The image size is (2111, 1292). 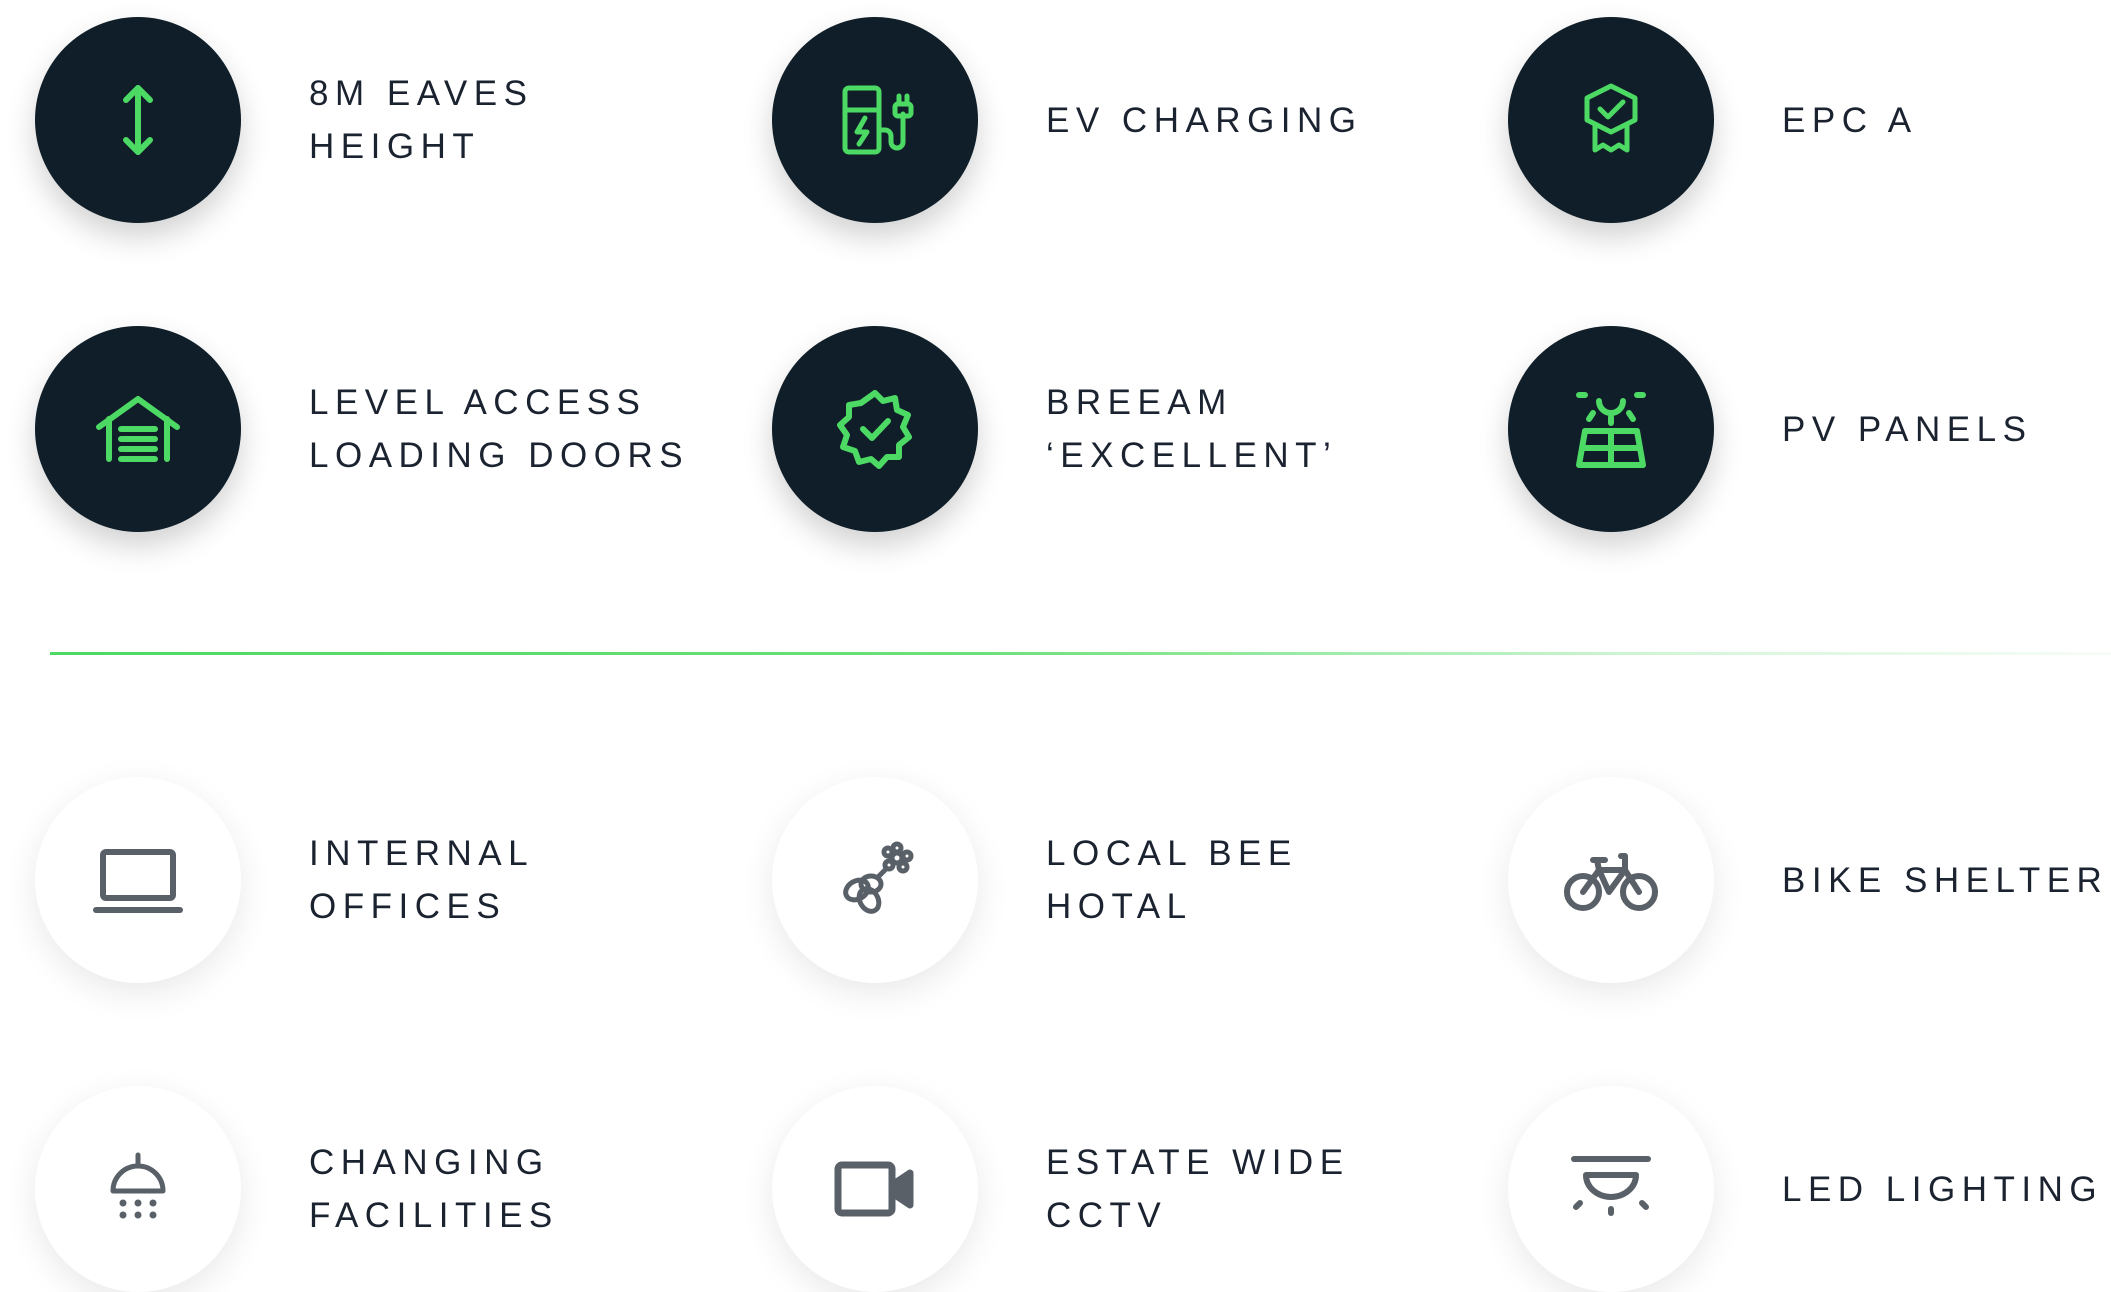 What do you see at coordinates (1198, 1162) in the screenshot?
I see `feature-label-line1: ESTATE WIDE` at bounding box center [1198, 1162].